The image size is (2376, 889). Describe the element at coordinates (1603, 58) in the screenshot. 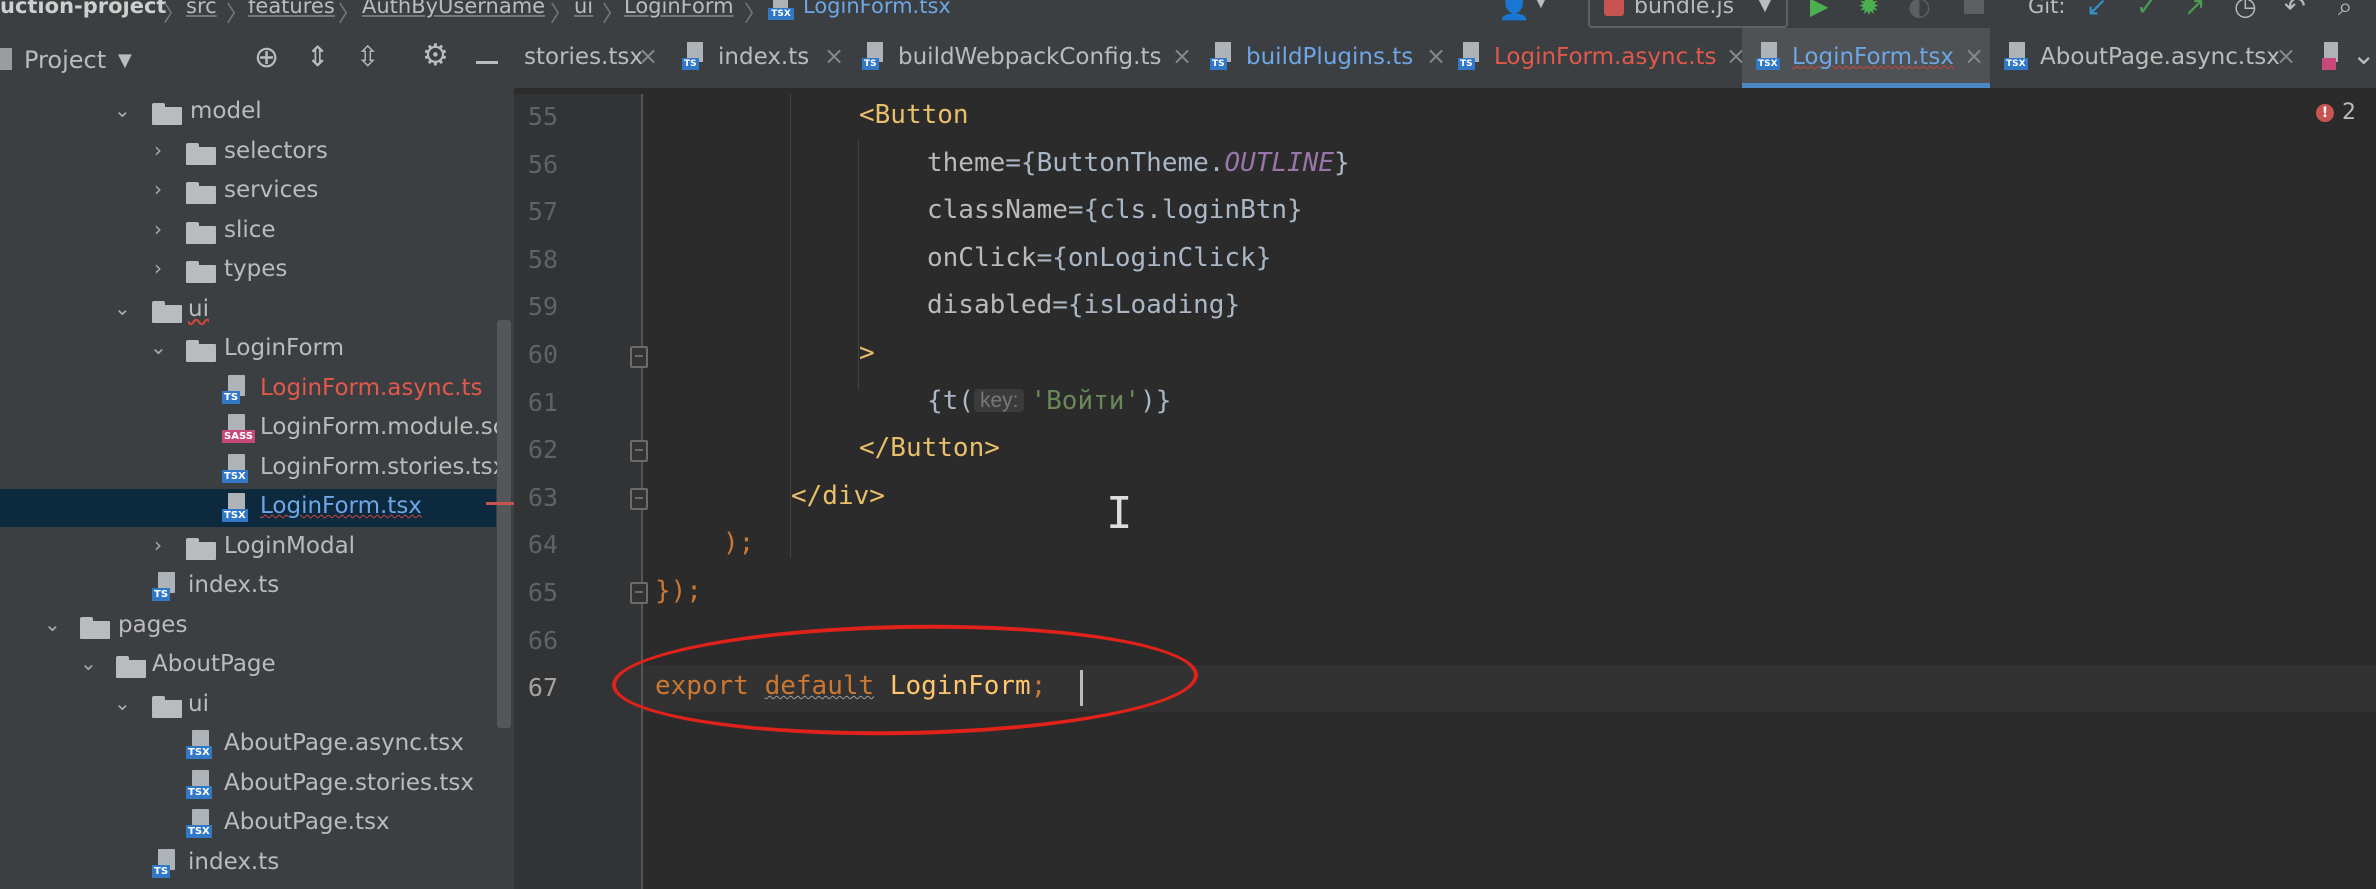

I see `tab-loginform-async: TS LoginForm.async.ts ×` at that location.